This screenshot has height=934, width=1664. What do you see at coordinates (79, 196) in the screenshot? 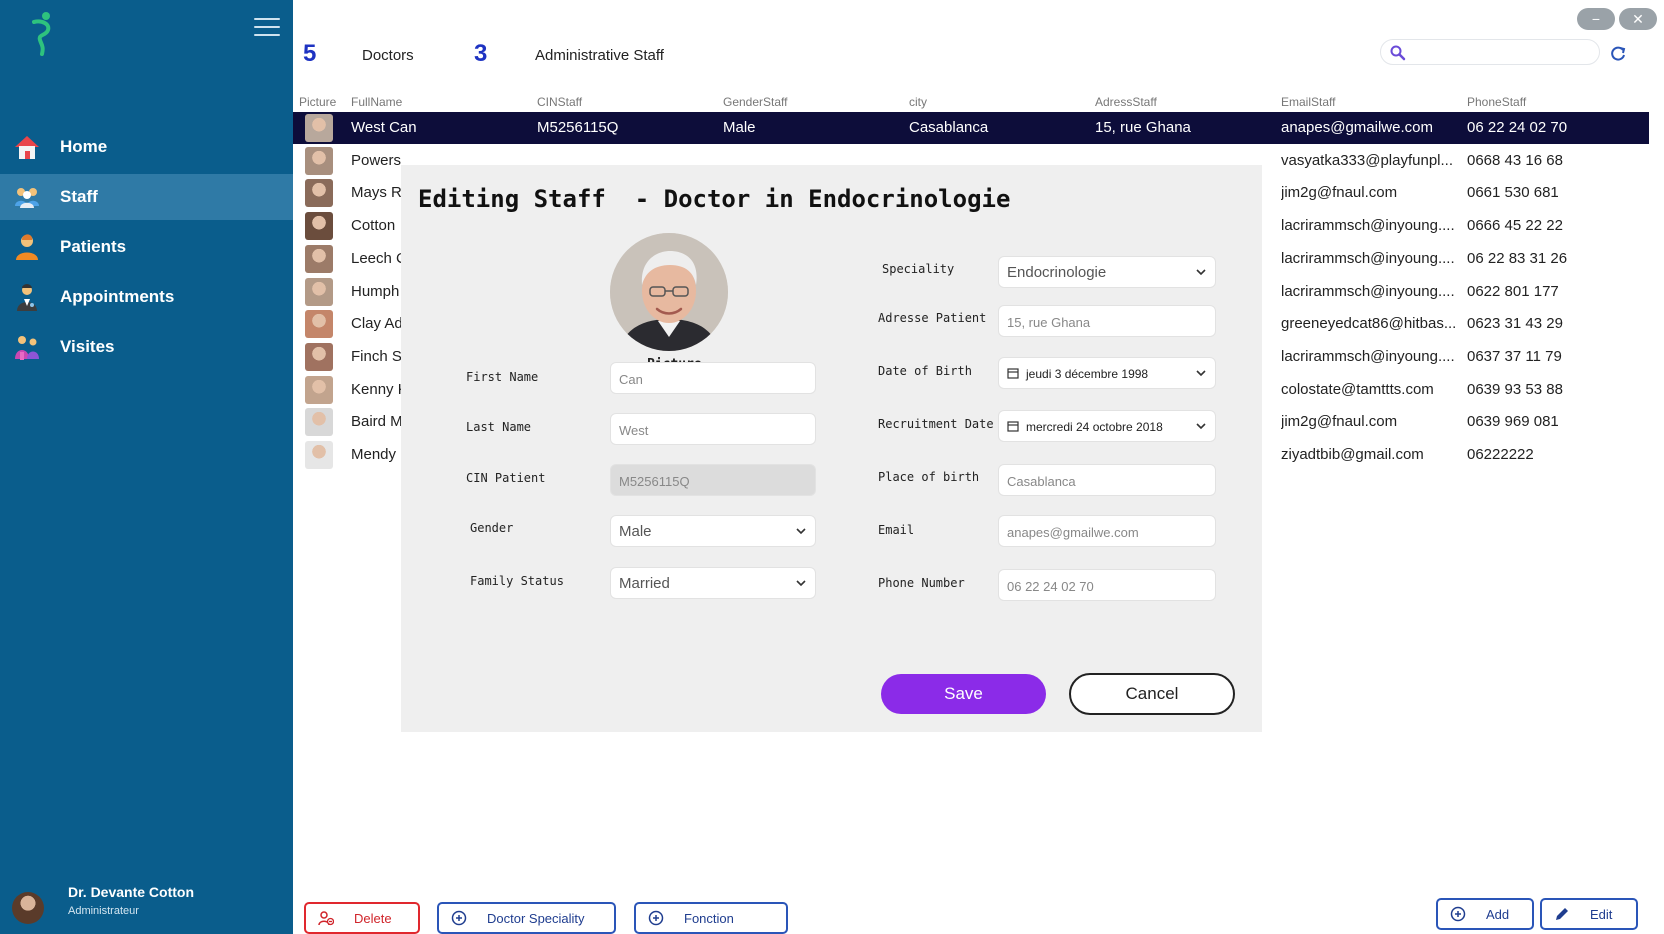
I see `nav-label: Staff` at bounding box center [79, 196].